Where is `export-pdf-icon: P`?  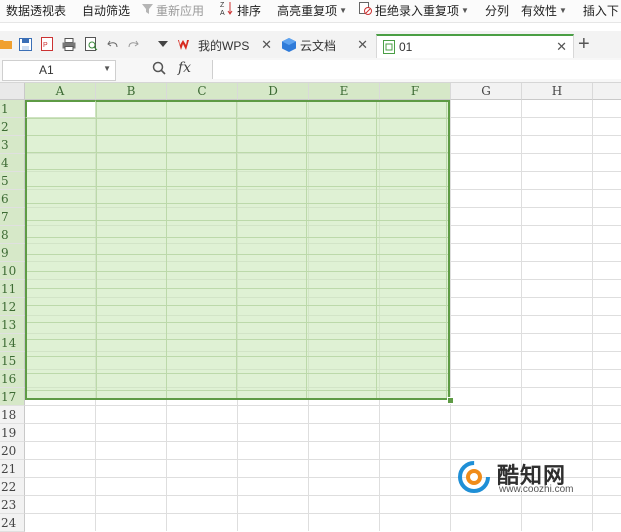
export-pdf-icon: P is located at coordinates (47, 44).